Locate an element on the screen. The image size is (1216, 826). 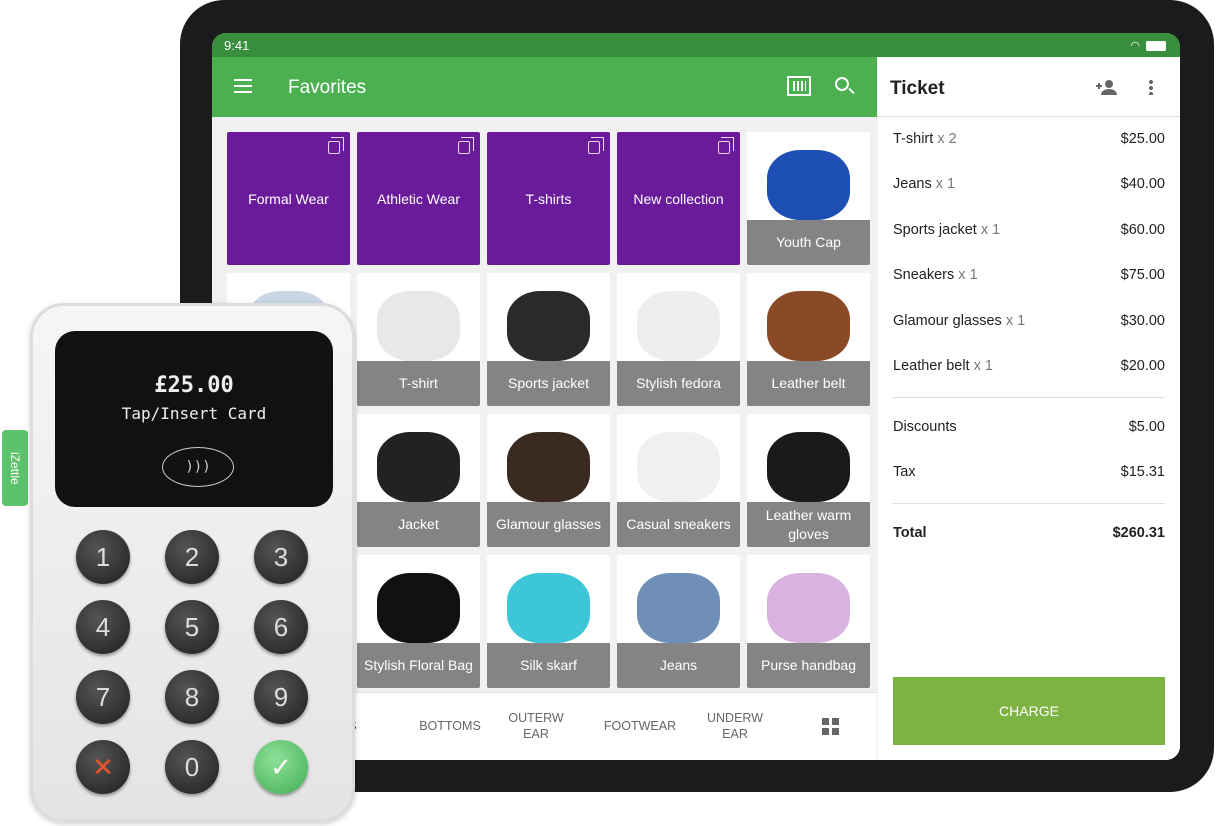
keypad-key: 8 is located at coordinates (192, 697).